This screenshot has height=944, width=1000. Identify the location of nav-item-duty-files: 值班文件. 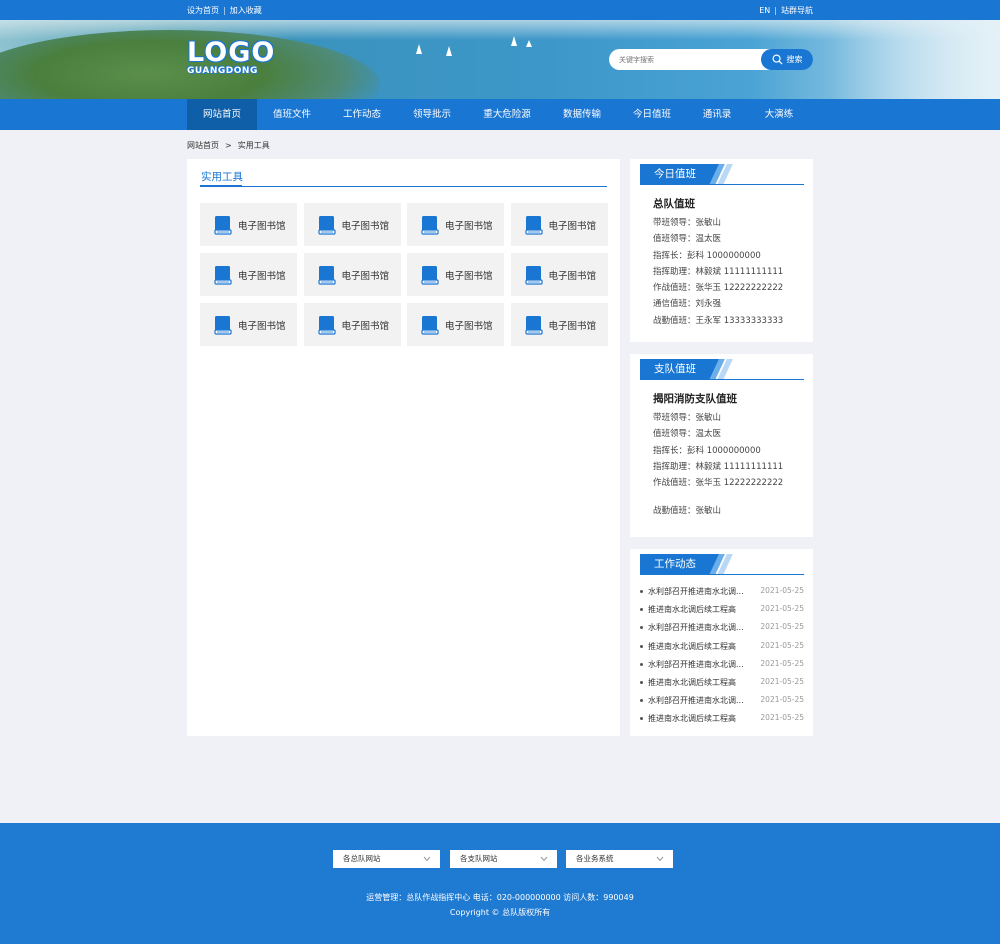
(292, 114).